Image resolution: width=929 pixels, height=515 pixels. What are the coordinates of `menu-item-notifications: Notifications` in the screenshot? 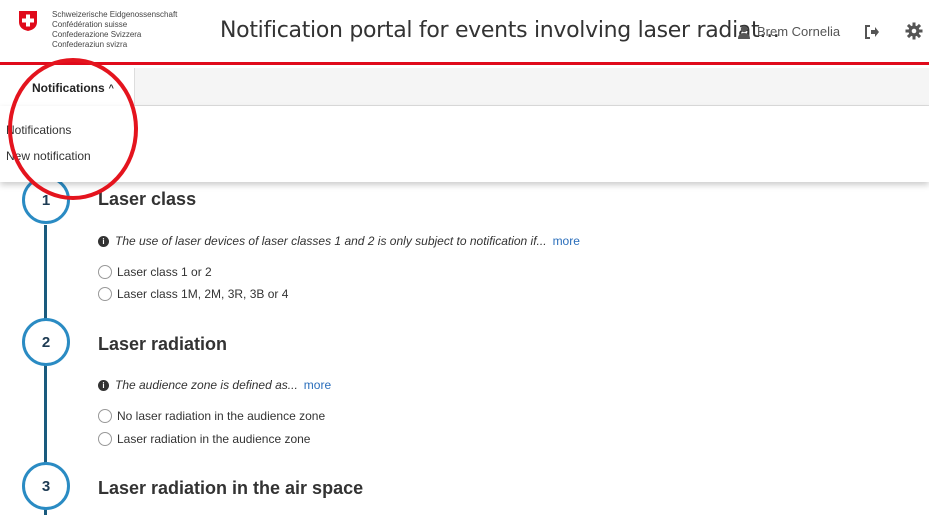 It's located at (38, 130).